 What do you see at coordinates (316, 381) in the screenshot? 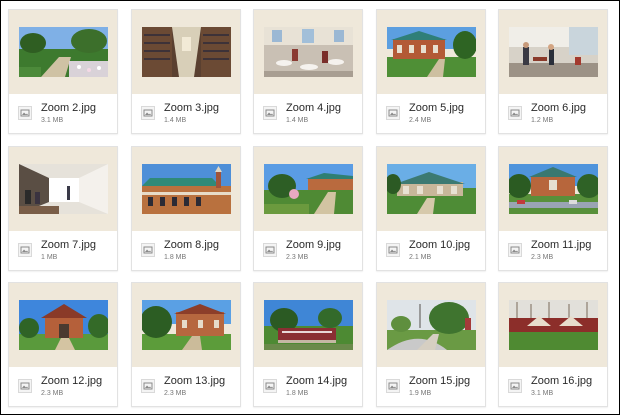
I see `file-name: Zoom 14.jpg` at bounding box center [316, 381].